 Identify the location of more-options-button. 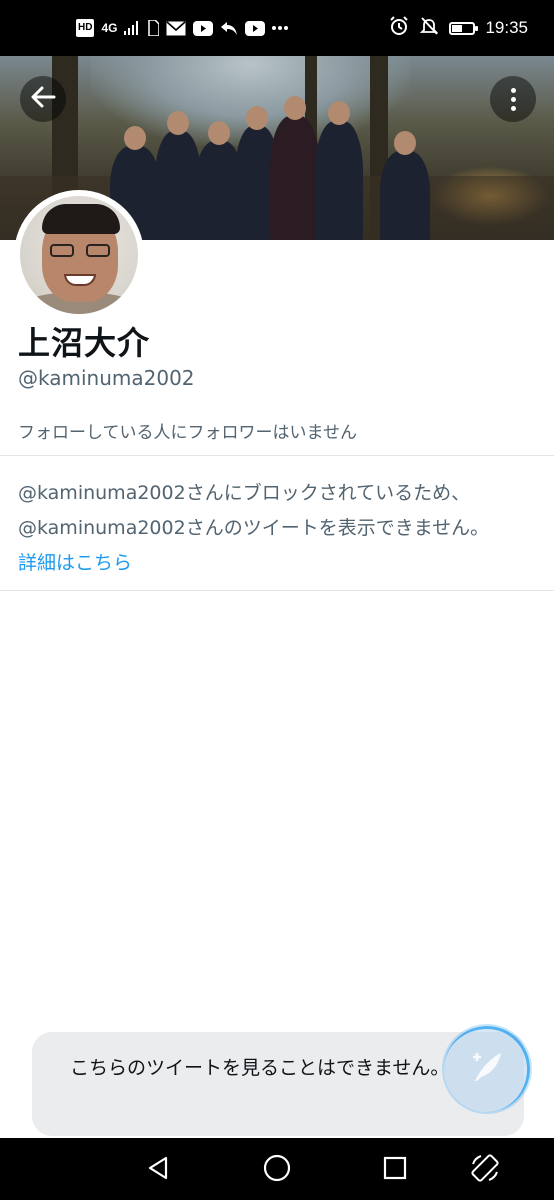
(513, 99).